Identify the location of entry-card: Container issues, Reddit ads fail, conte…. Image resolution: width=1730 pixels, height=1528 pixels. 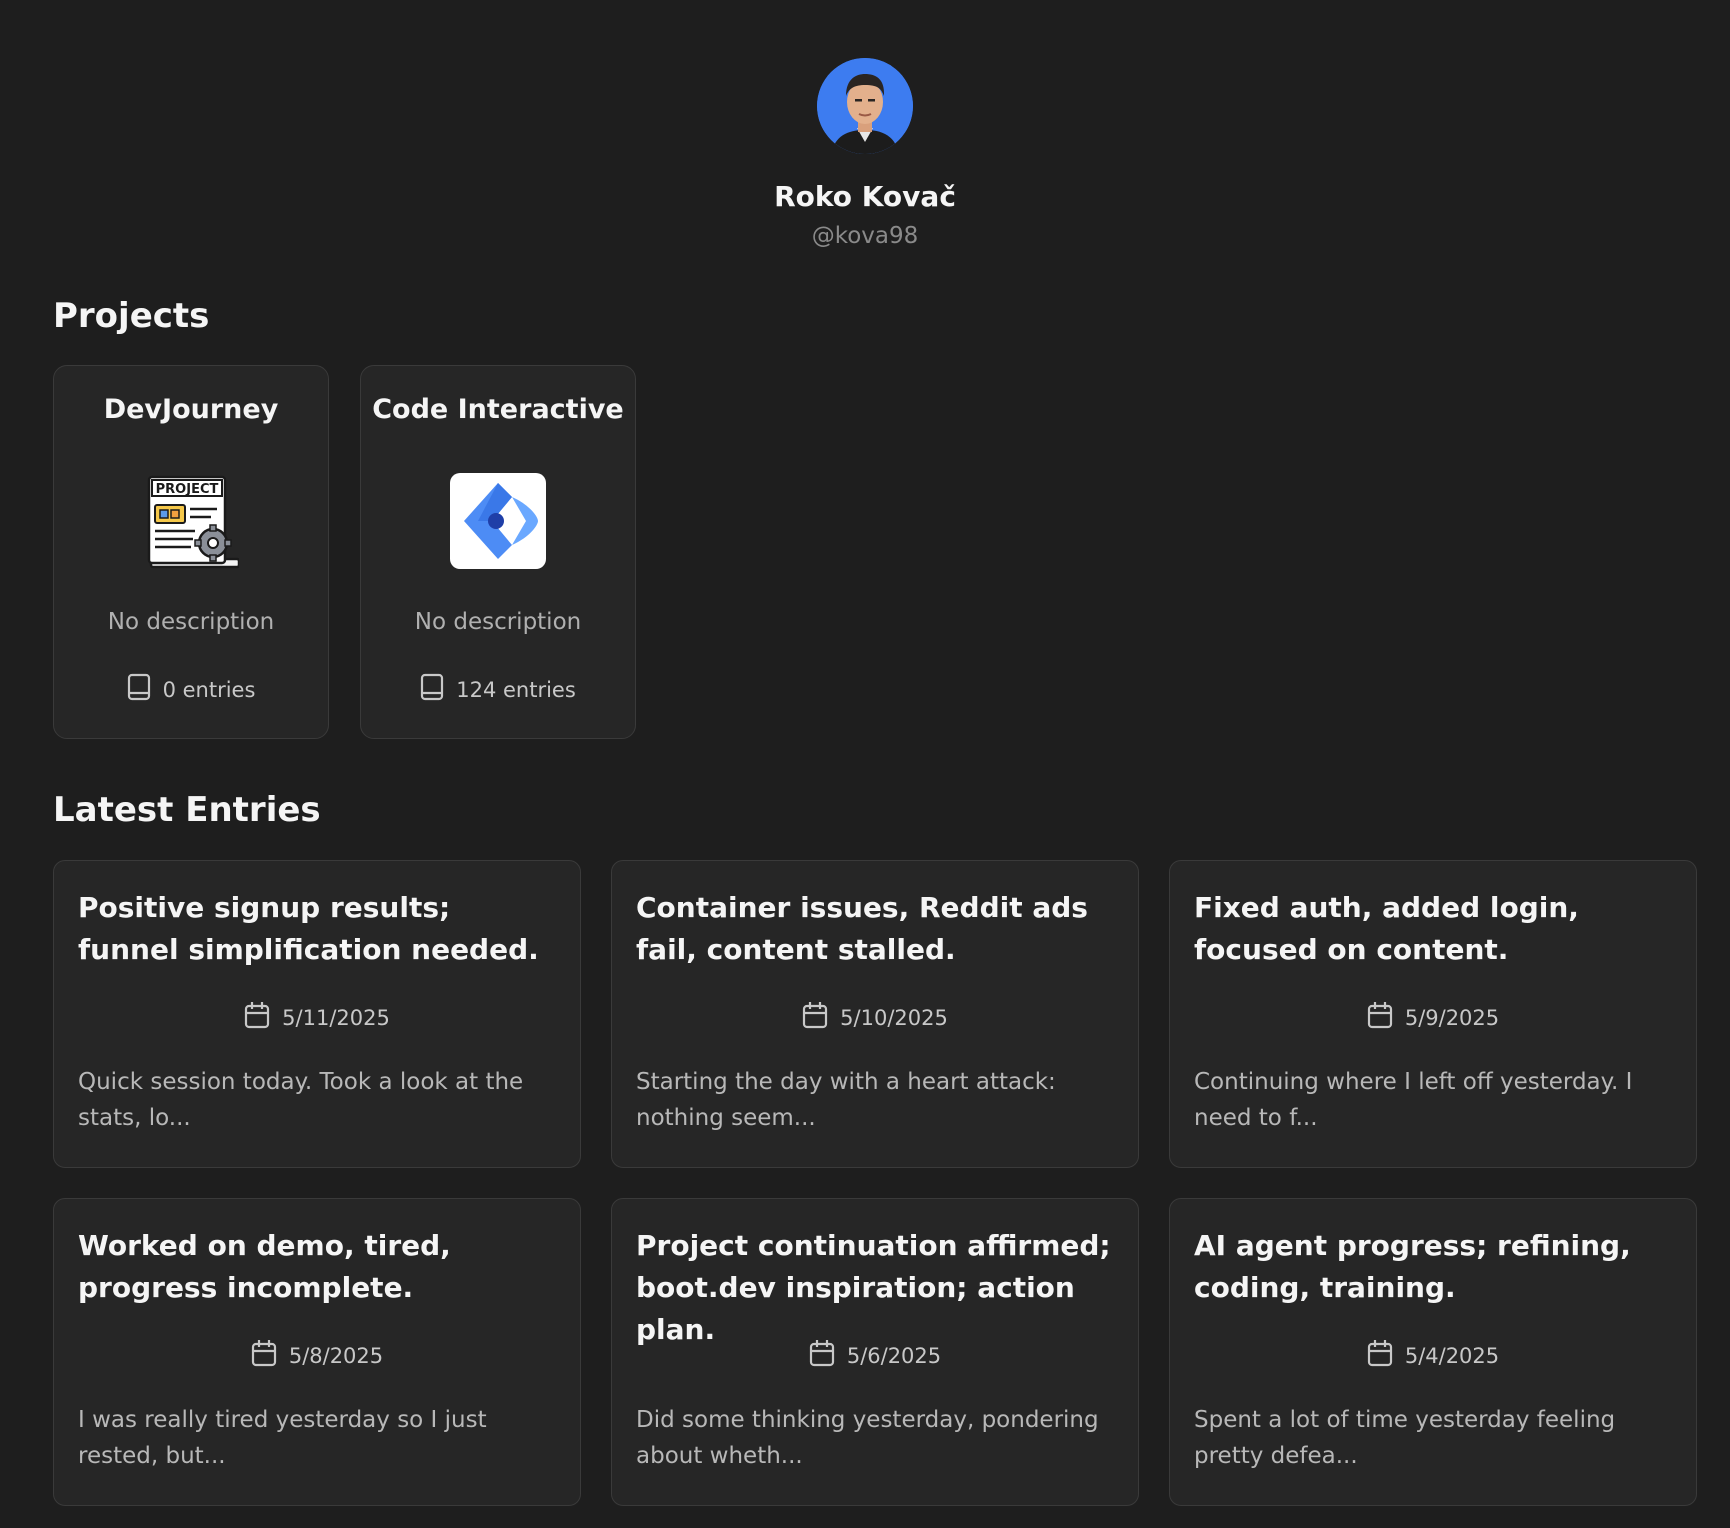
(875, 1014).